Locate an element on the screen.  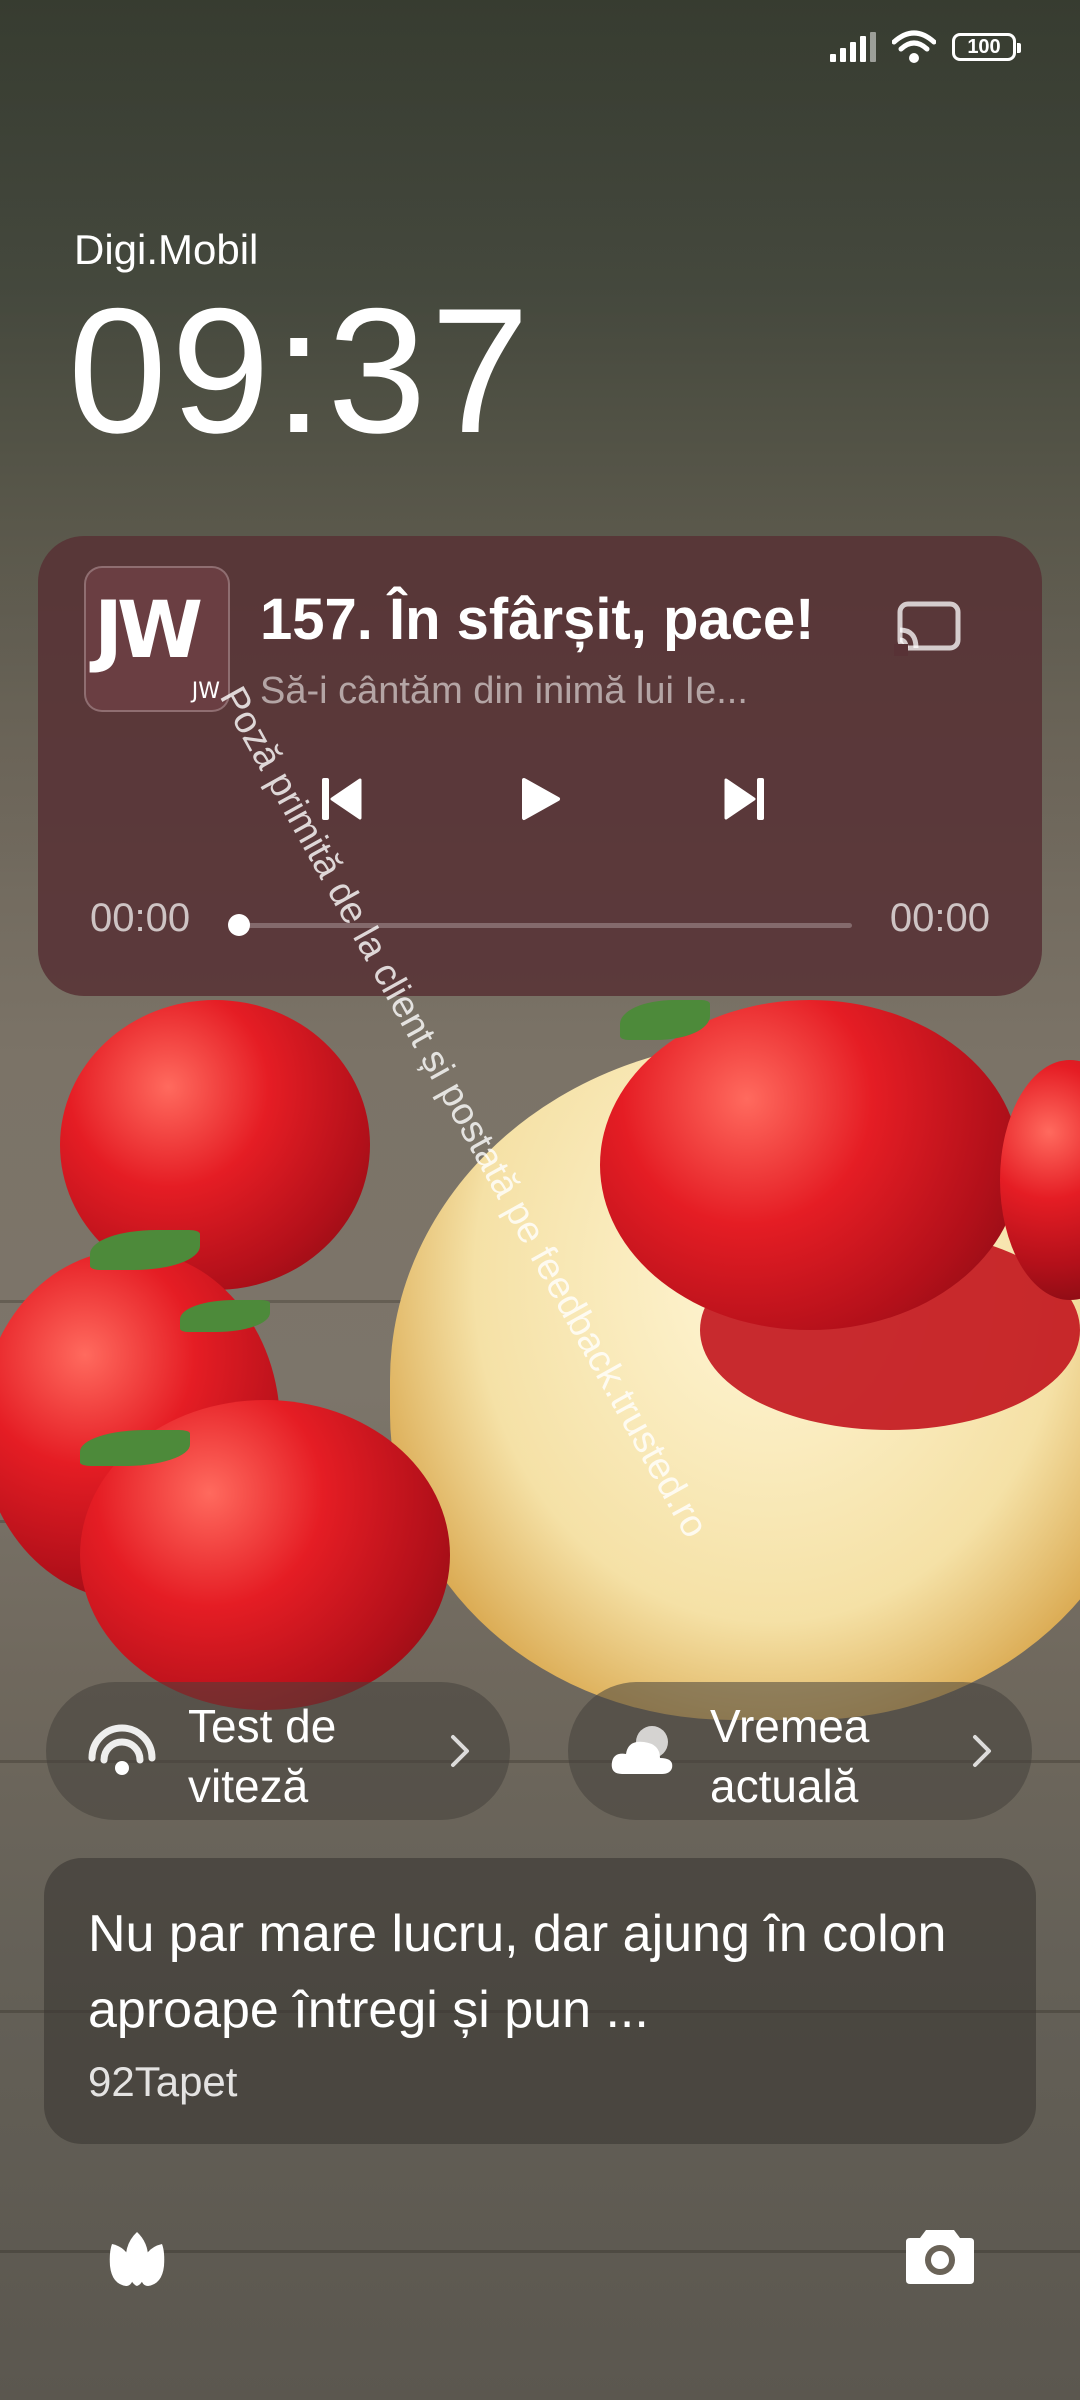
signal-icon is located at coordinates (853, 47).